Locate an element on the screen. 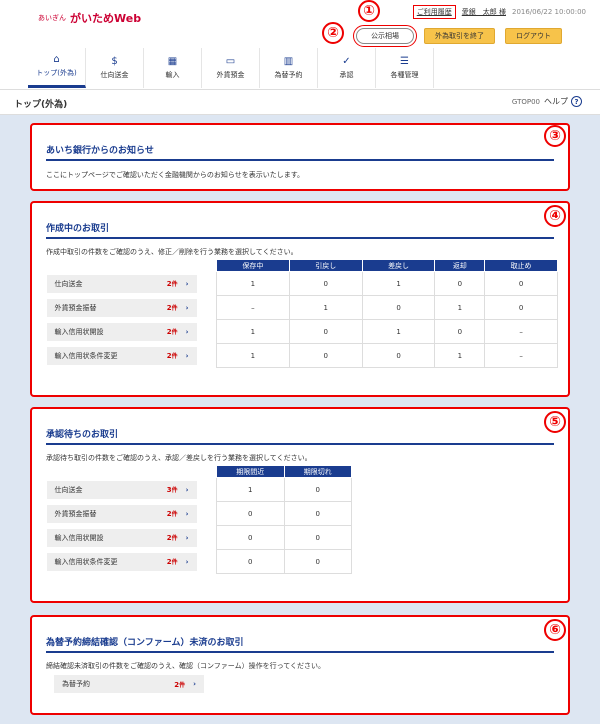 The width and height of the screenshot is (600, 724). usage-history-link: ご利用履歴 is located at coordinates (434, 12).